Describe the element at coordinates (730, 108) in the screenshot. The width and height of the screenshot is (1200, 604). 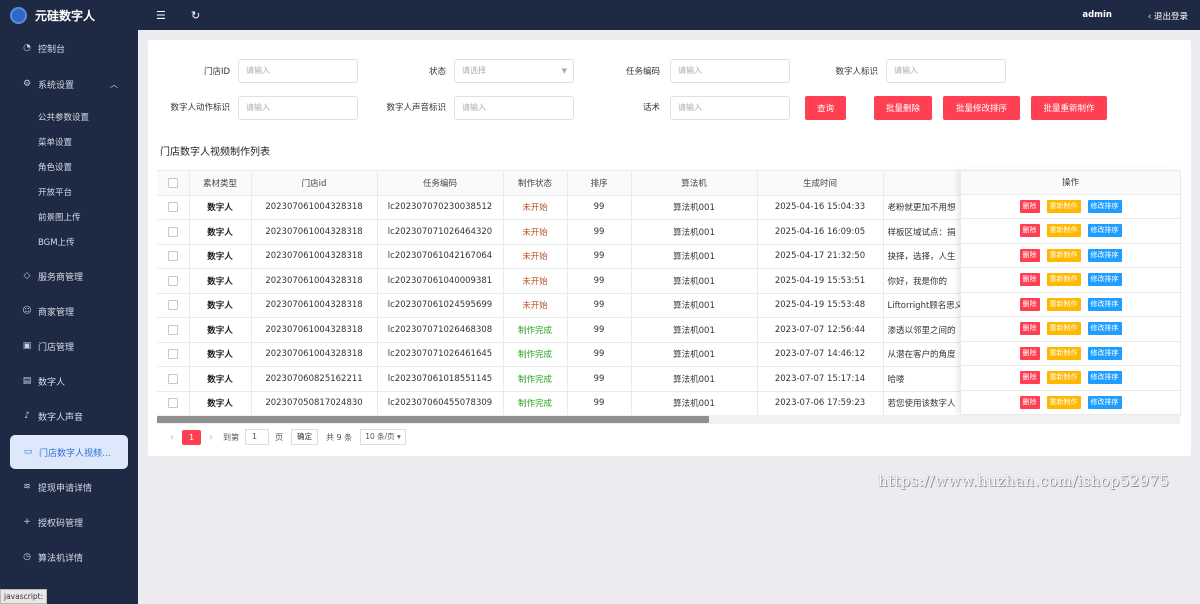
I see `script-input: 请输入` at that location.